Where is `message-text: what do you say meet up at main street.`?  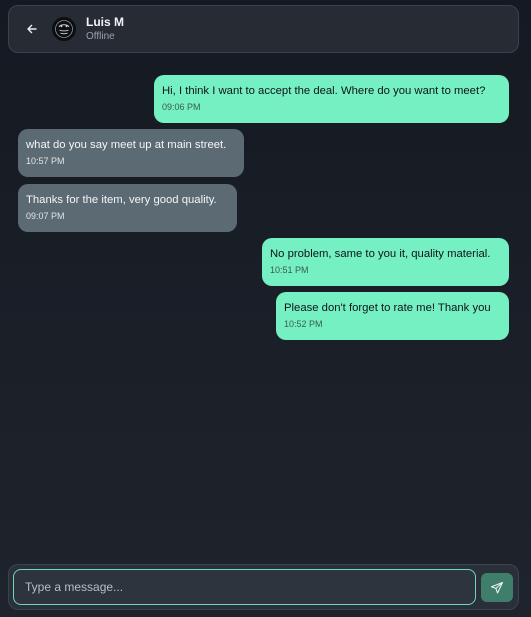 message-text: what do you say meet up at main street. is located at coordinates (126, 145).